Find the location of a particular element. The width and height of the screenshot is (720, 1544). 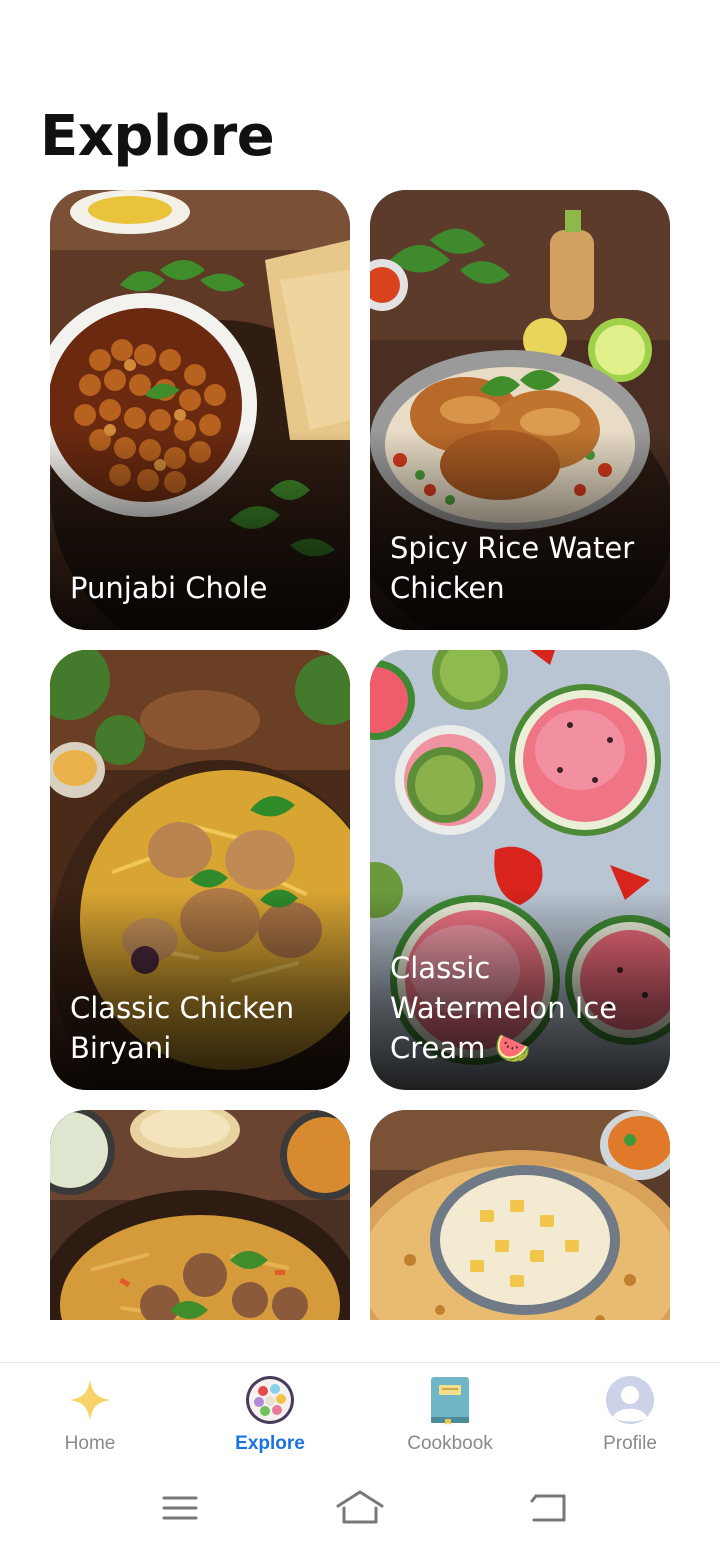

bottom-nav: Home Explore Cookbook Profile is located at coordinates (360, 1417).